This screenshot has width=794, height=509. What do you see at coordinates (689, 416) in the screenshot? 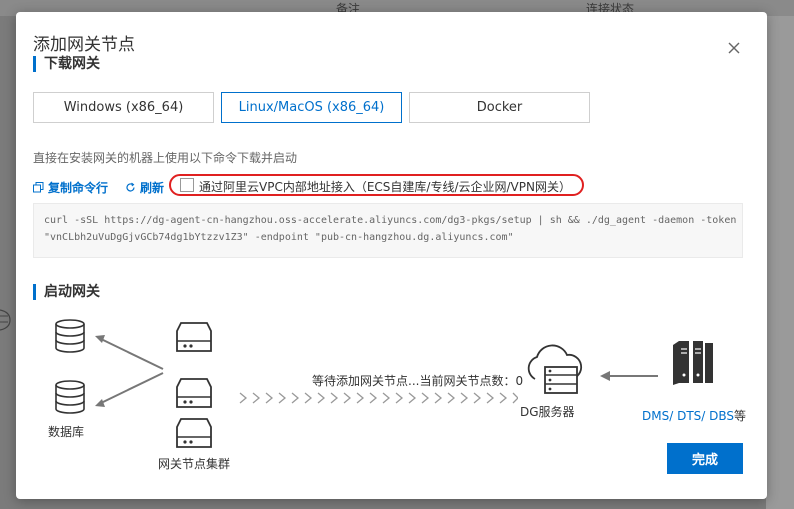
I see `dts-link: DTS` at bounding box center [689, 416].